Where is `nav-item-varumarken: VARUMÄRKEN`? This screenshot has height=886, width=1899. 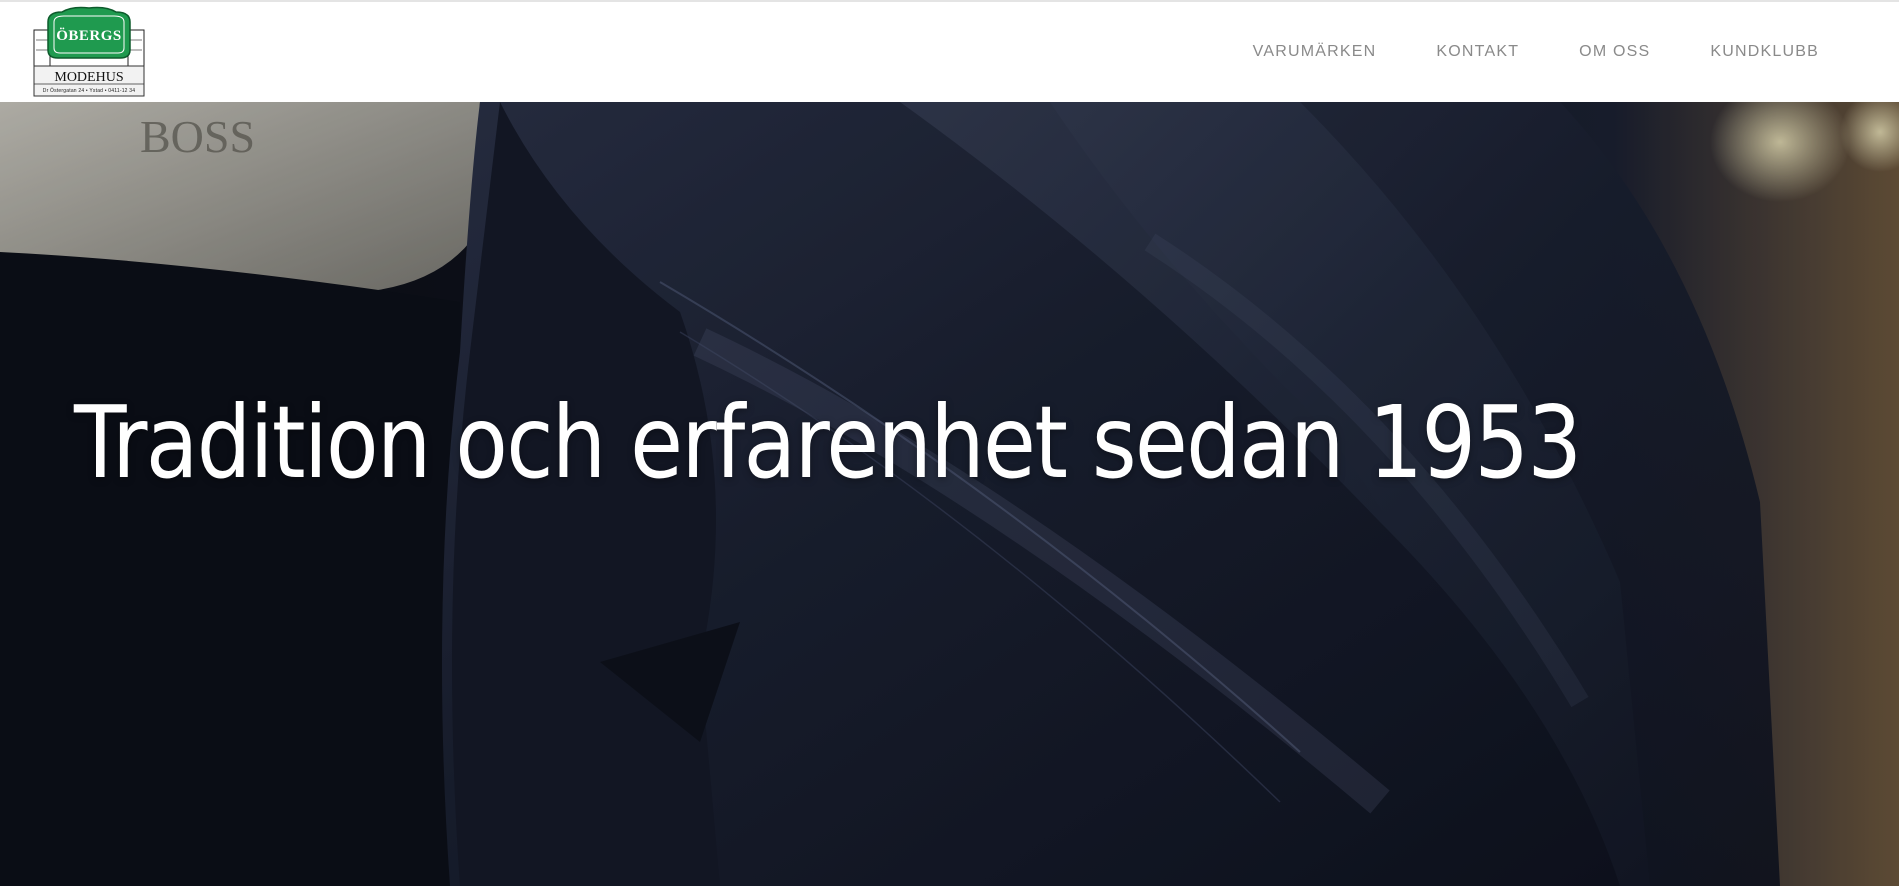
nav-item-varumarken: VARUMÄRKEN is located at coordinates (1315, 52).